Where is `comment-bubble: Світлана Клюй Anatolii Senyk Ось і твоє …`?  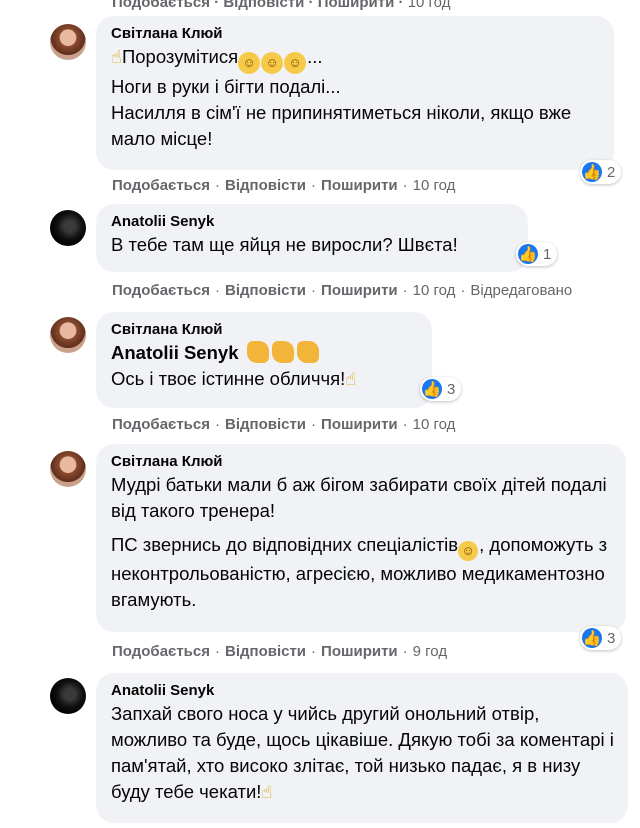 comment-bubble: Світлана Клюй Anatolii Senyk Ось і твоє … is located at coordinates (264, 360).